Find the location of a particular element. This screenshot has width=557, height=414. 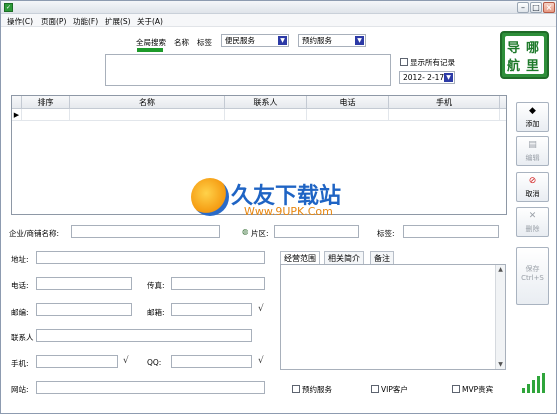

mobile-valid-check: √ is located at coordinates (126, 361).